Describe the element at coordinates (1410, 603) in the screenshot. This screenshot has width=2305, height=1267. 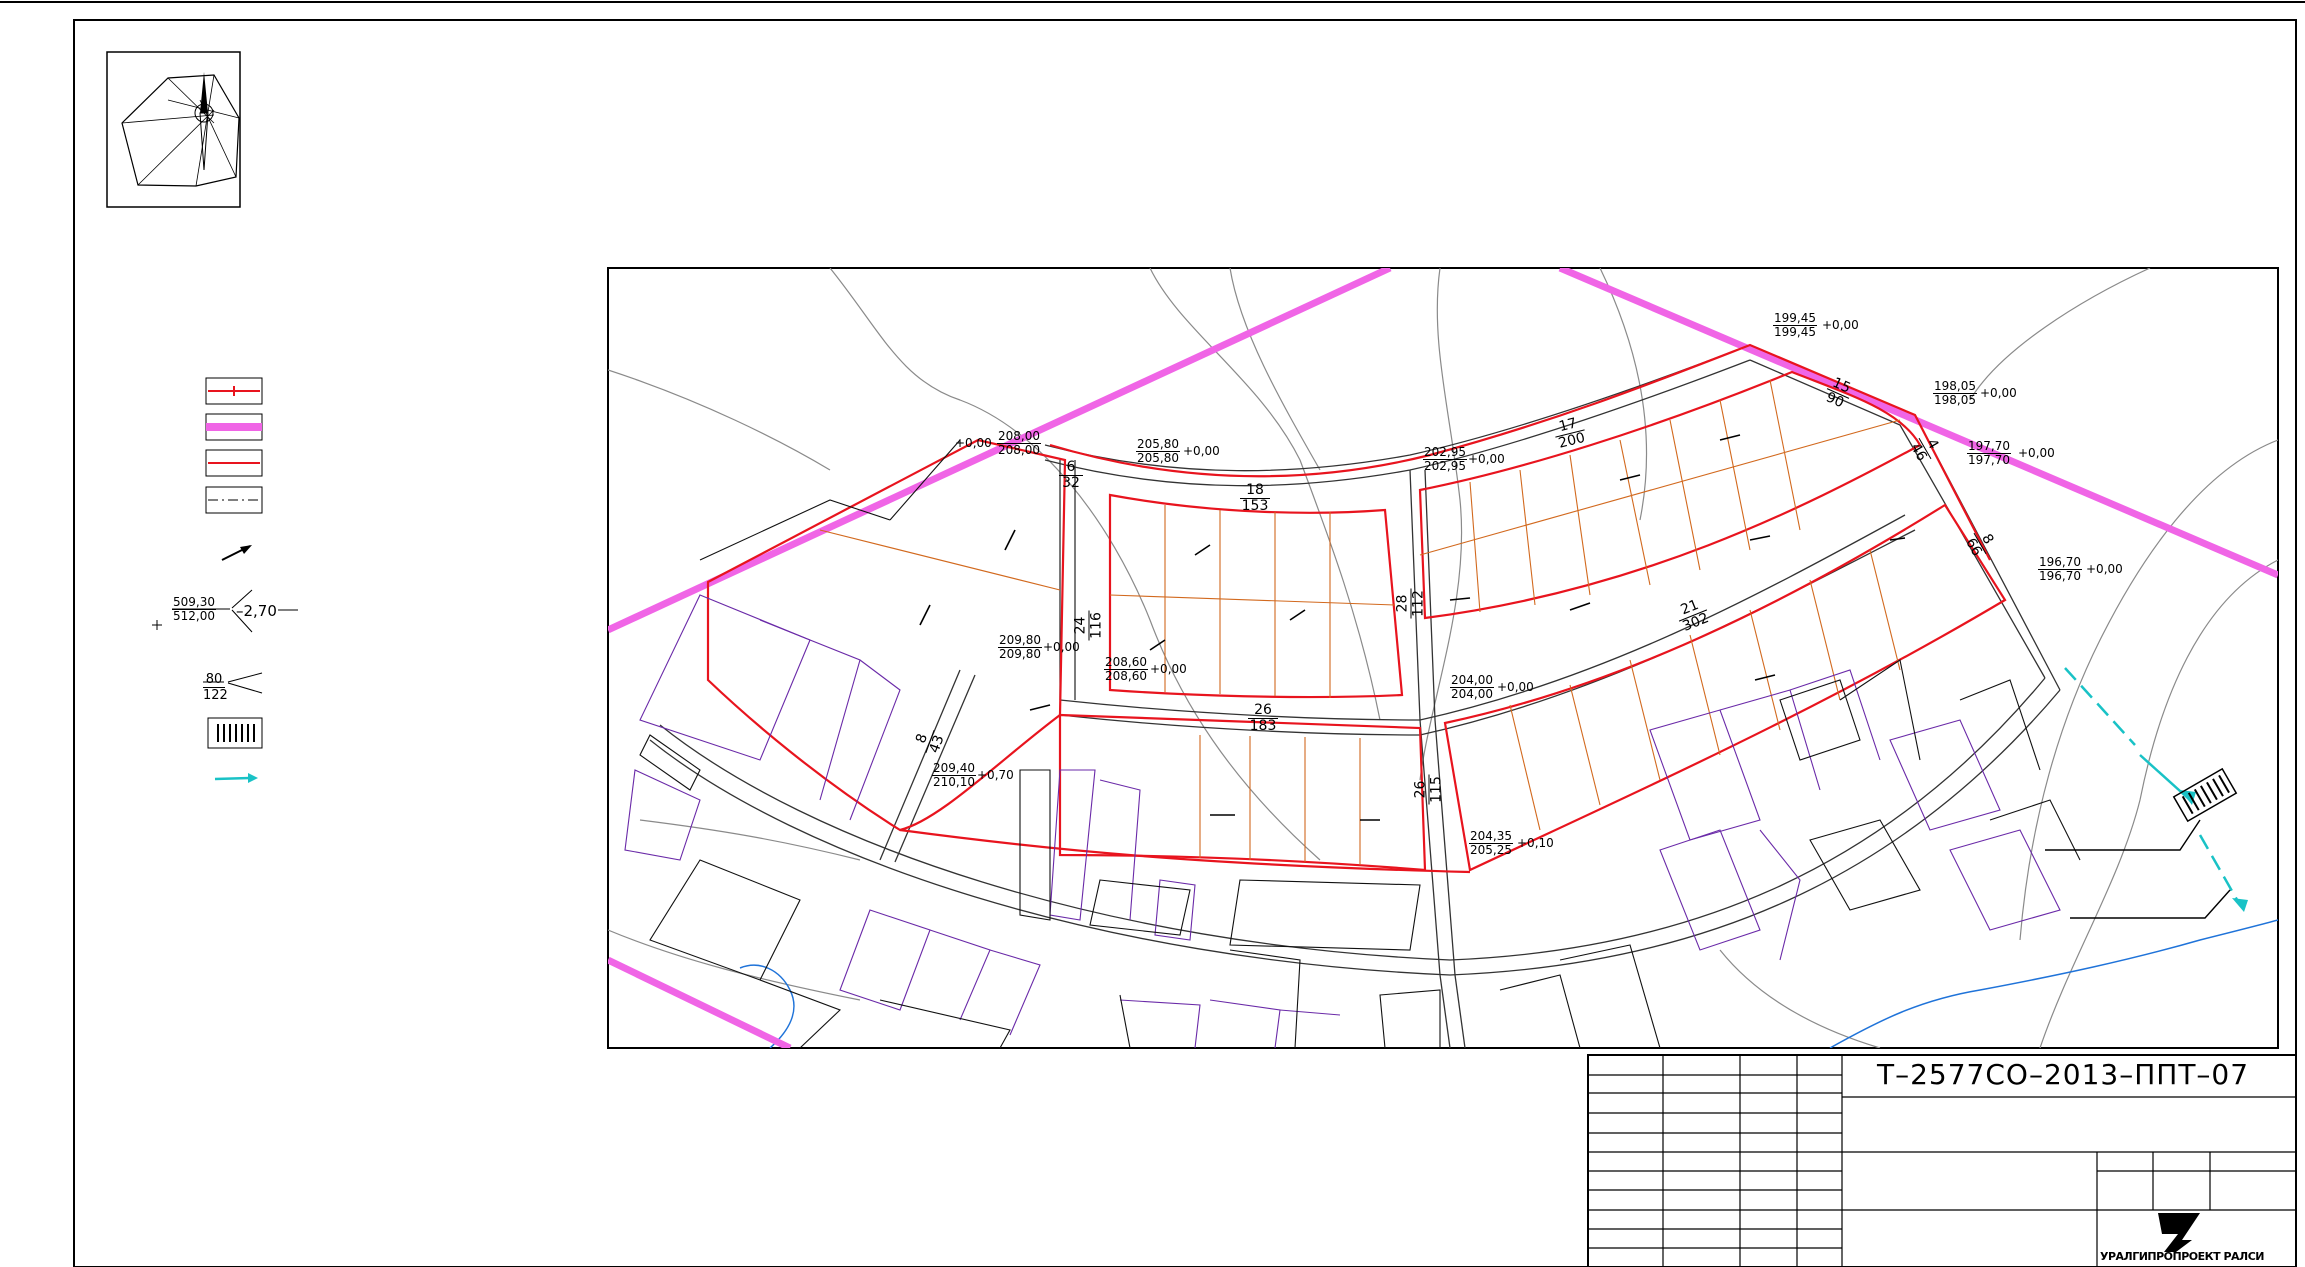
I see `slope-label: 28 112` at that location.